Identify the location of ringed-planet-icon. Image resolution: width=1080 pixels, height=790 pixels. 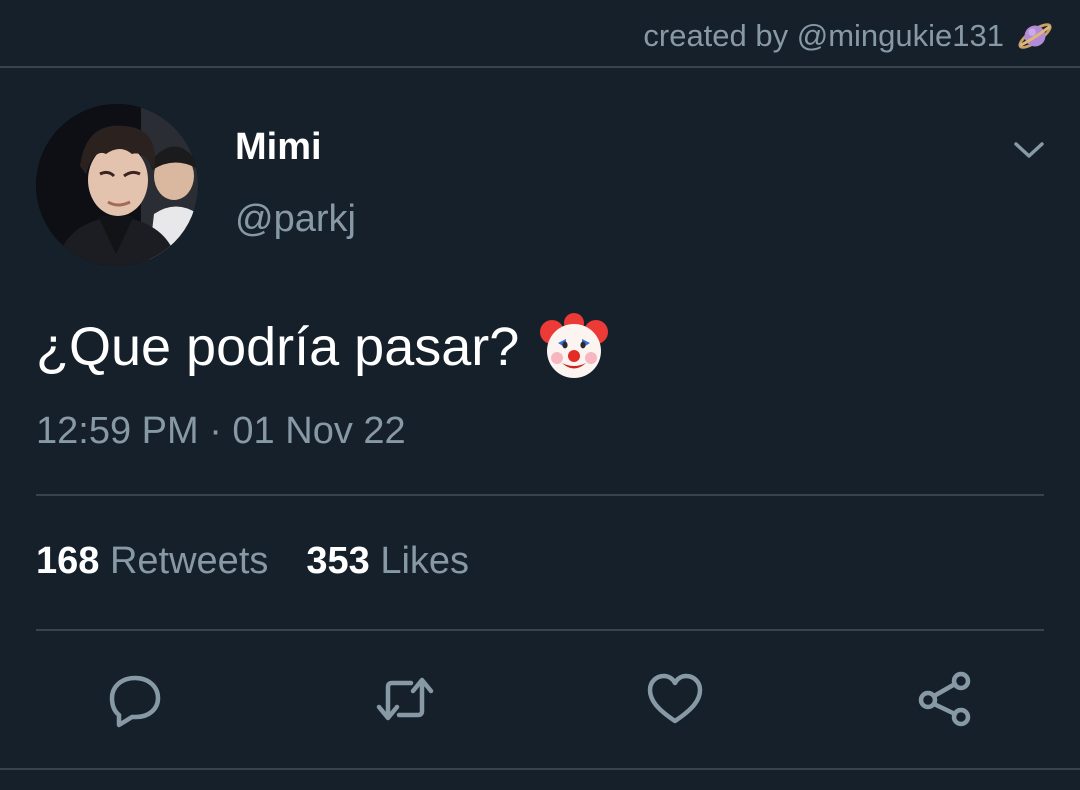
(1035, 36).